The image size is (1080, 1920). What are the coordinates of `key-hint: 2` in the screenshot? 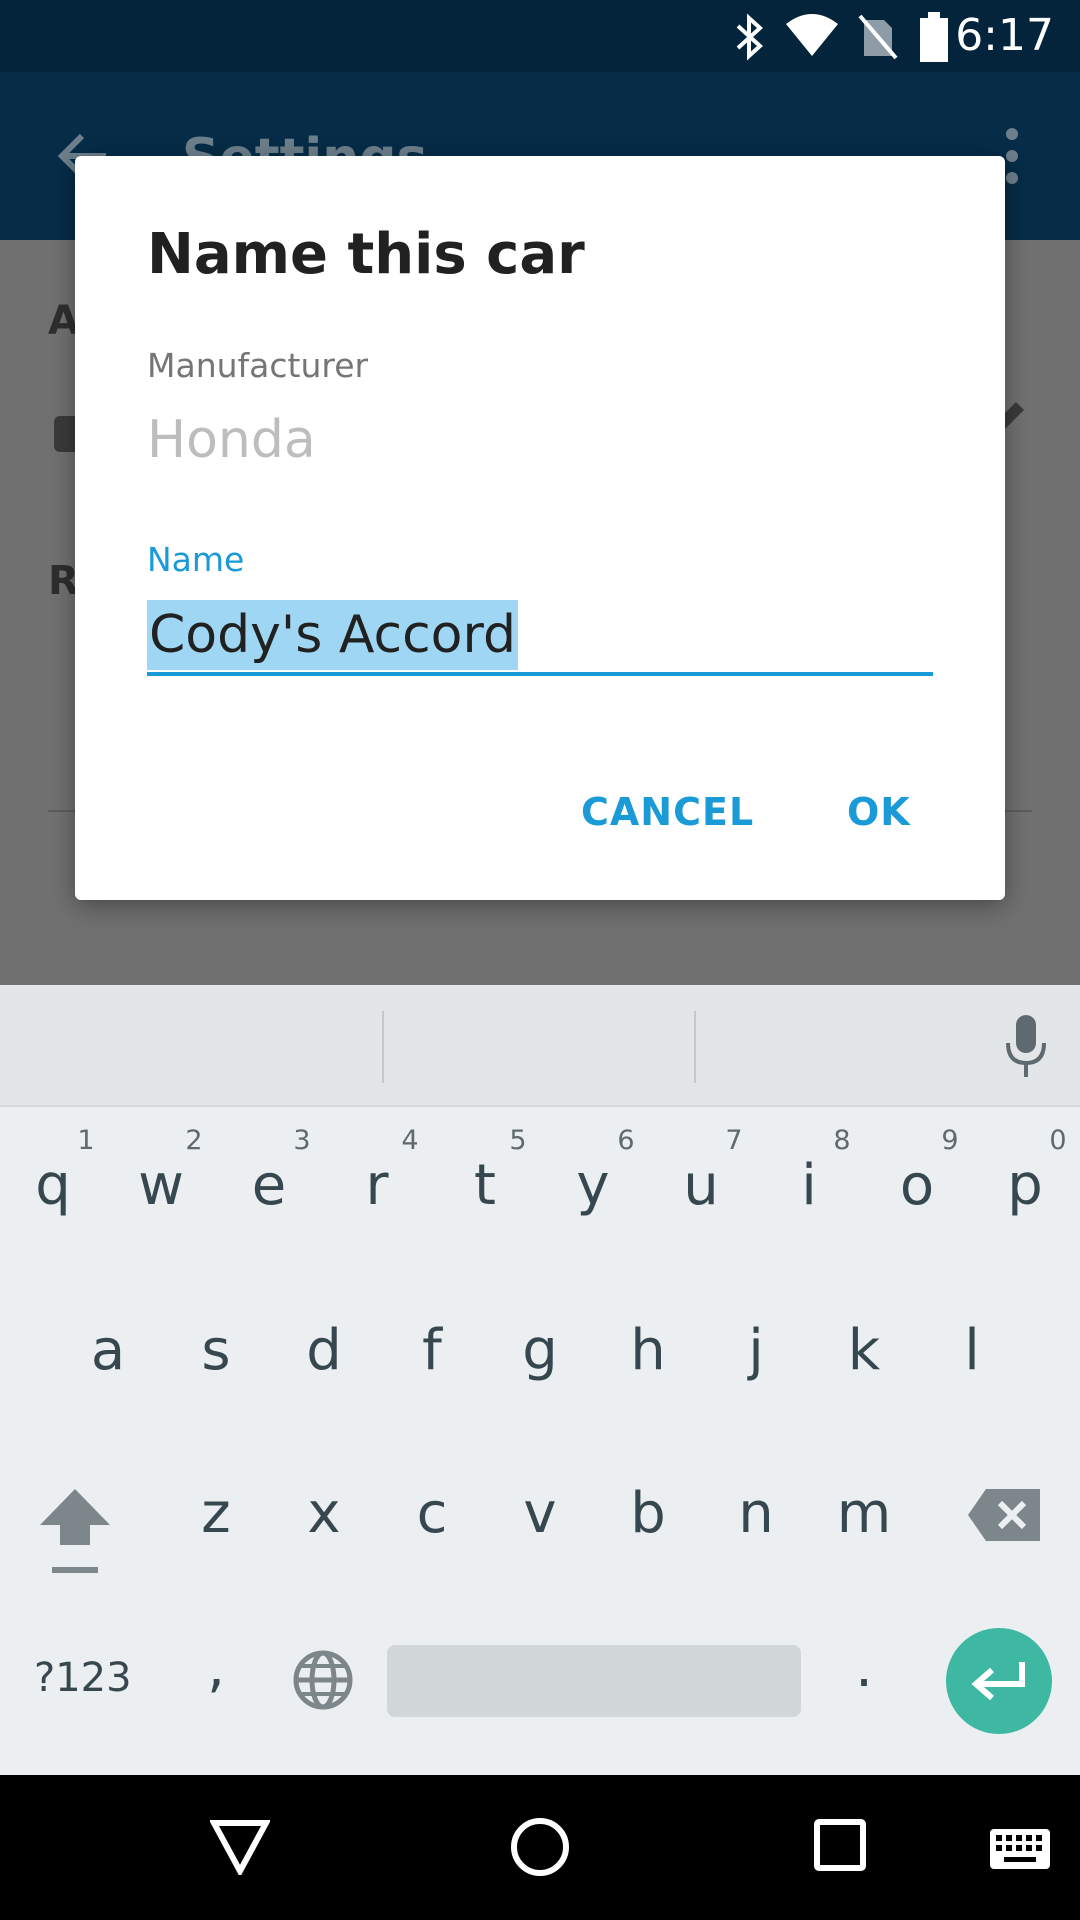 It's located at (194, 1140).